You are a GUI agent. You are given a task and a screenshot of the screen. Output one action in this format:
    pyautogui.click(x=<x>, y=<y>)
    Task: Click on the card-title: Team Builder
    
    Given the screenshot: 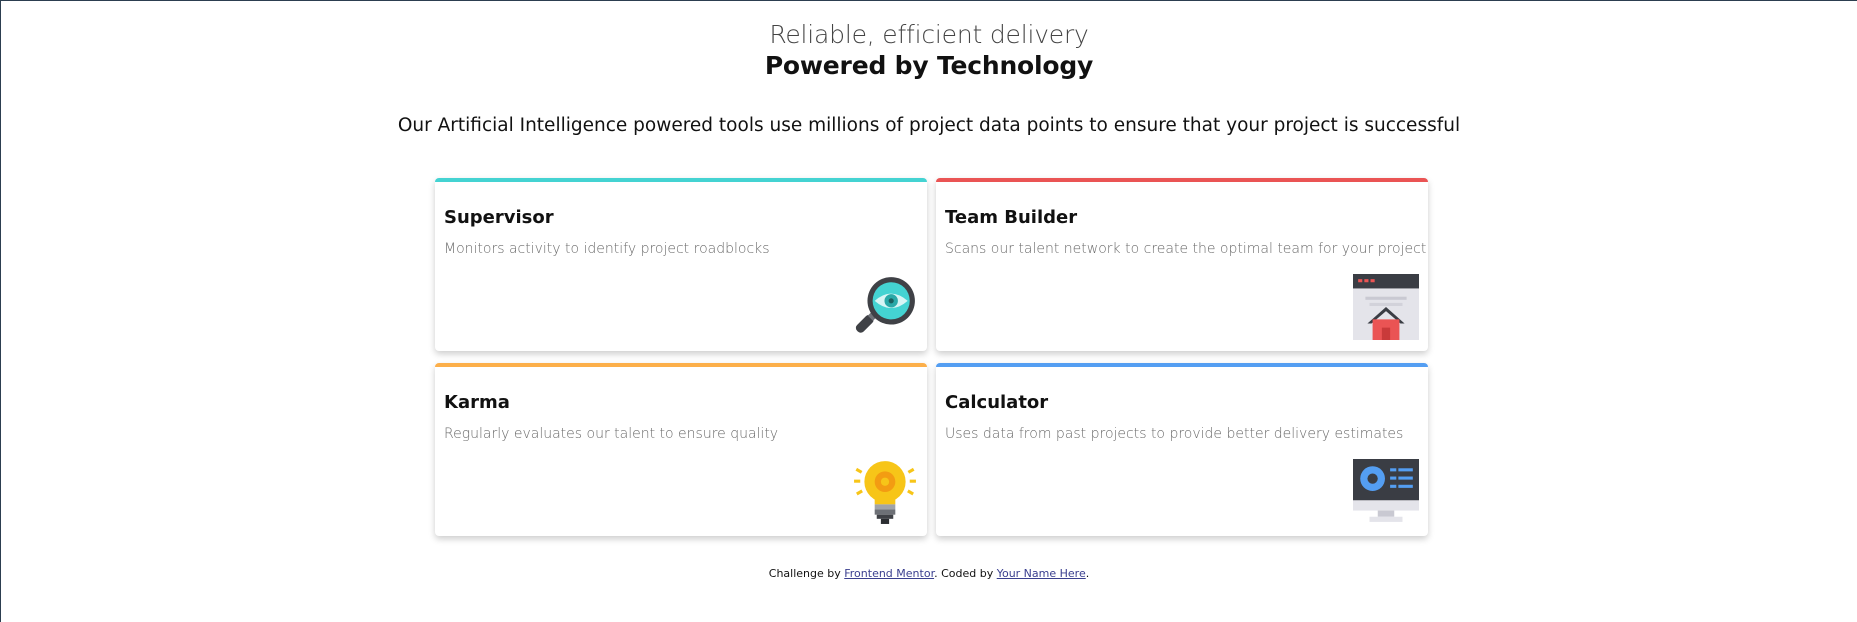 What is the action you would take?
    pyautogui.click(x=1011, y=217)
    